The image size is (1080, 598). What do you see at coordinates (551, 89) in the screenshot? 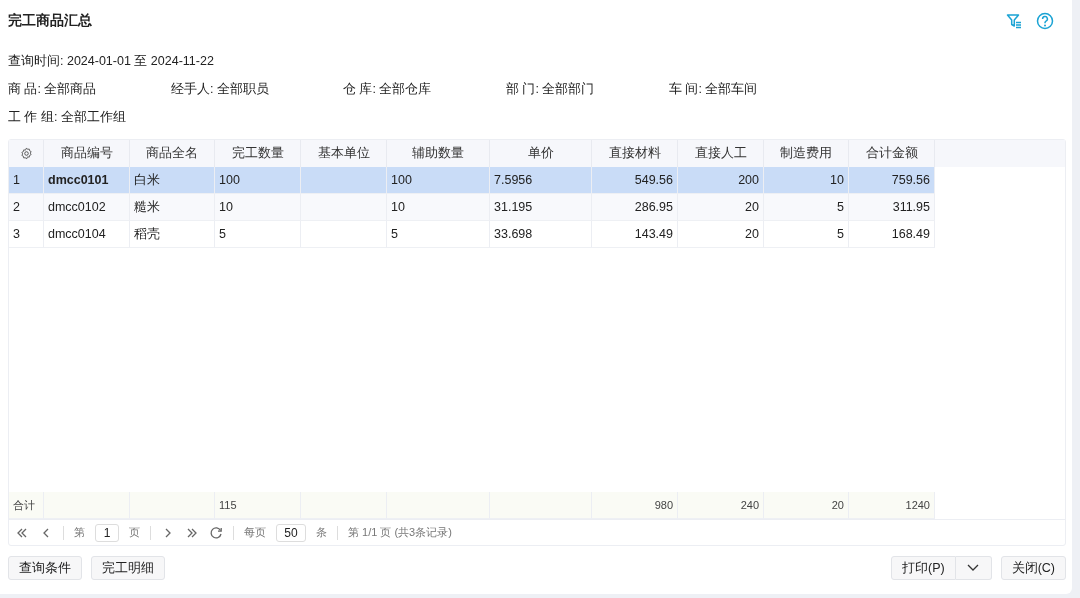
I see `filter-text: 部 门: 全部部门` at bounding box center [551, 89].